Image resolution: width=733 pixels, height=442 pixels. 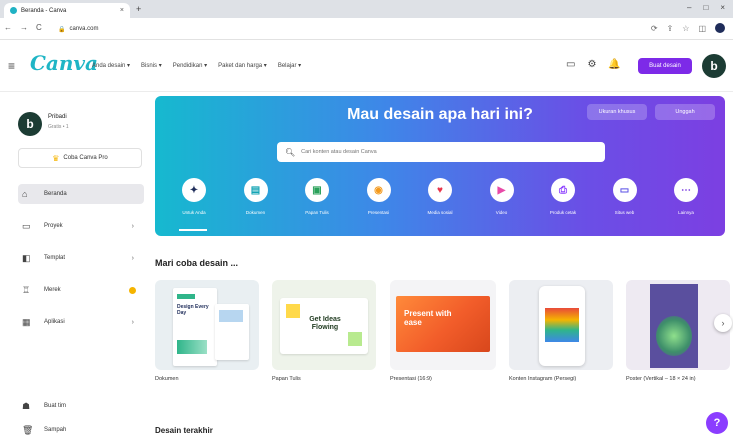 I want to click on trash-icon: 🗑, so click(x=28, y=429).